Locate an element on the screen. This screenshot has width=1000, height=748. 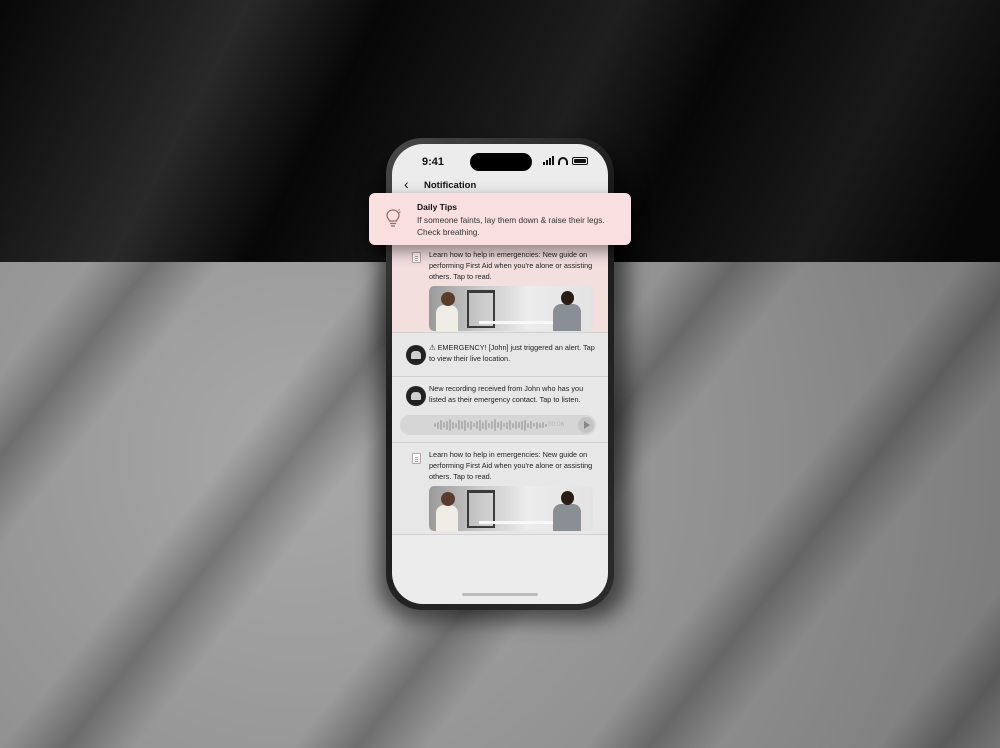
status-bar: 9:41 is located at coordinates (500, 159).